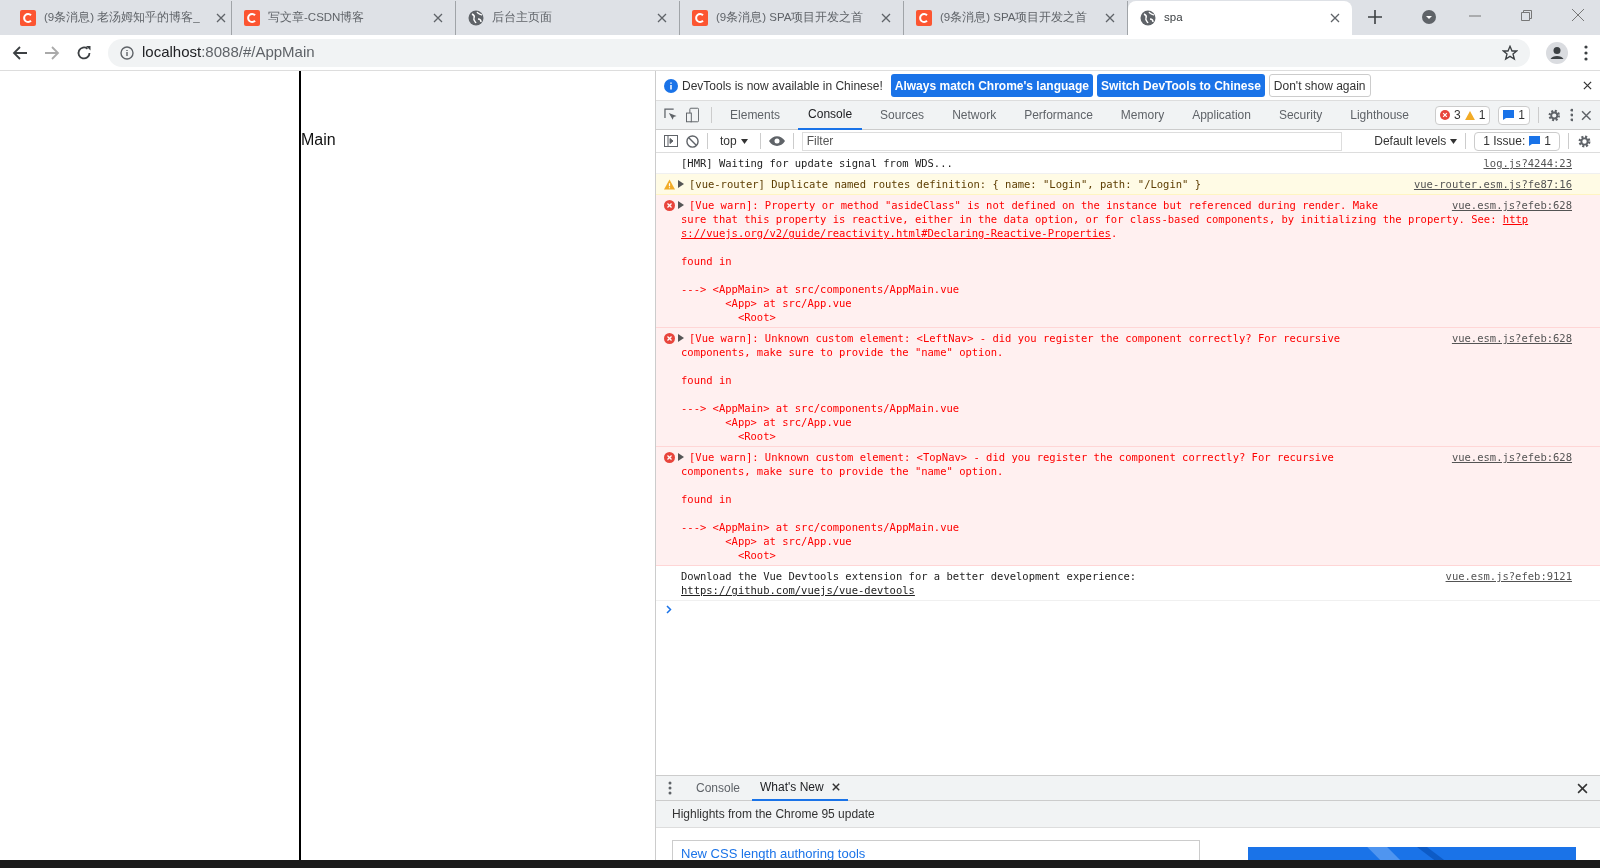 The width and height of the screenshot is (1600, 868). What do you see at coordinates (1416, 141) in the screenshot?
I see `levels-dropdown: Default levels` at bounding box center [1416, 141].